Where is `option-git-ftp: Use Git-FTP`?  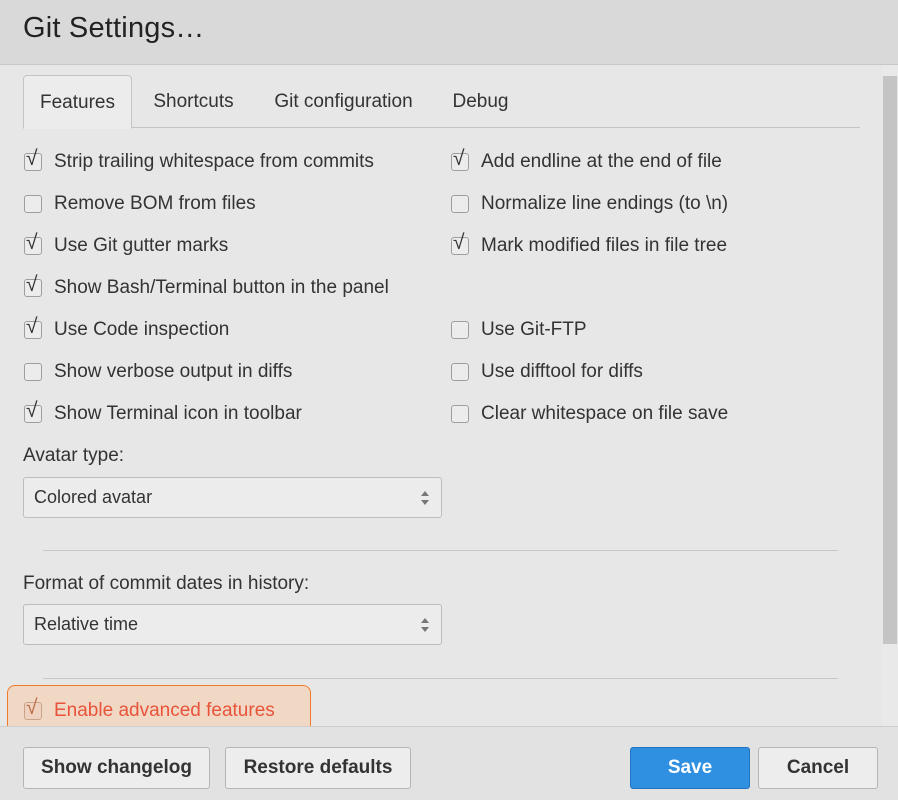 option-git-ftp: Use Git-FTP is located at coordinates (519, 330).